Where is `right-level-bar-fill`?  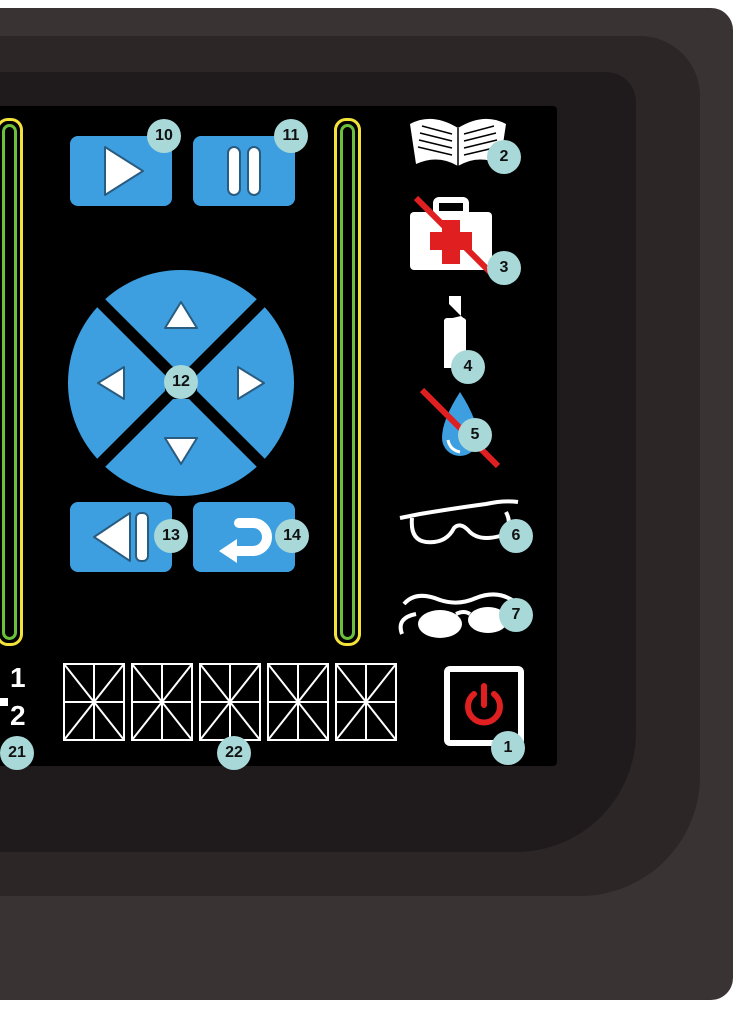
right-level-bar-fill is located at coordinates (347, 382).